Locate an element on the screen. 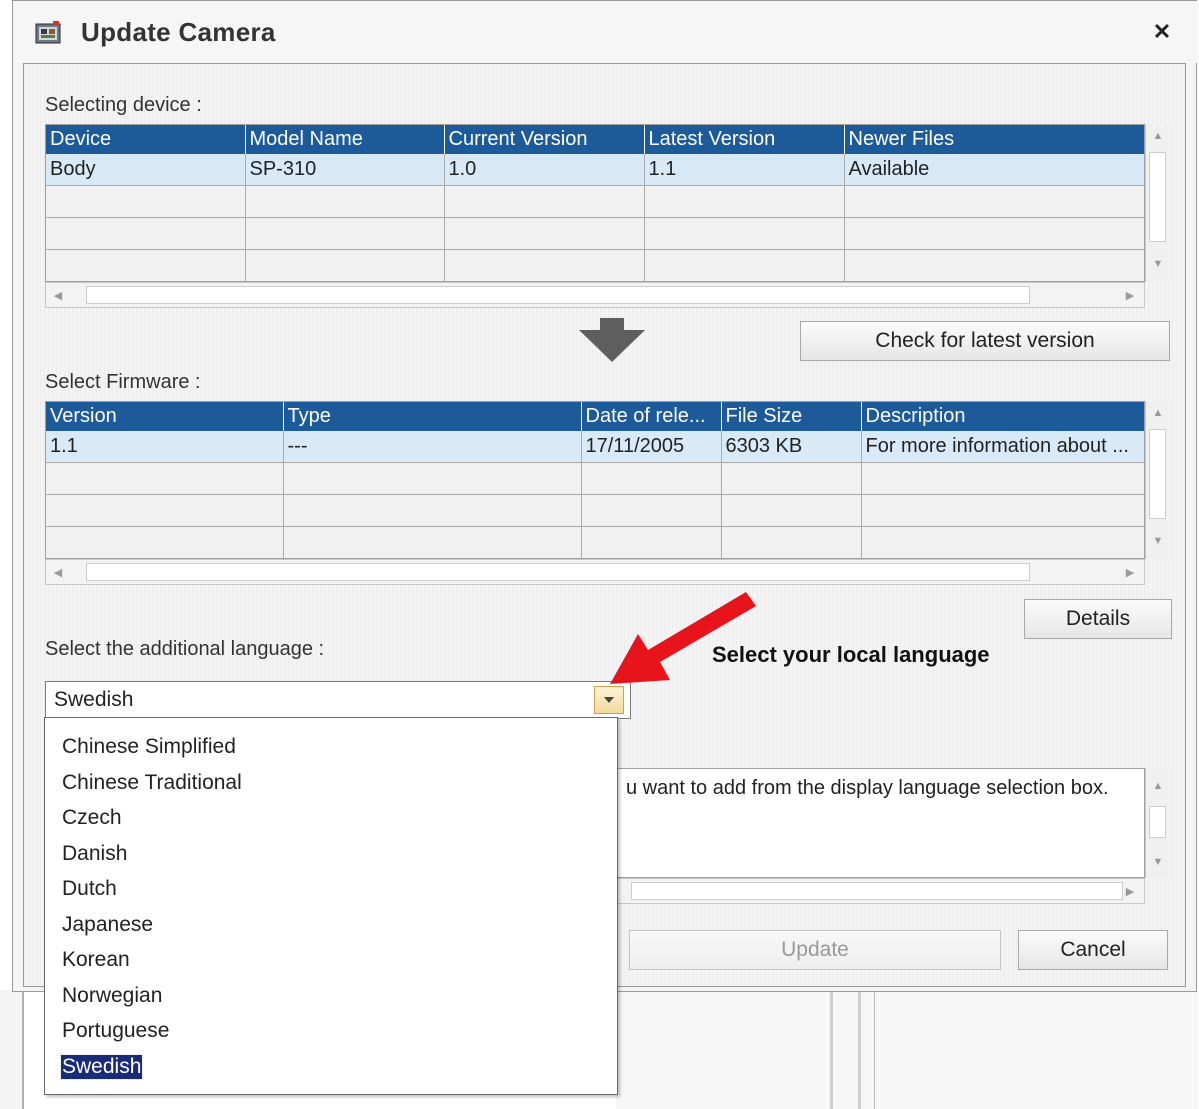 The image size is (1199, 1109). language-option: Portuguese is located at coordinates (115, 1031).